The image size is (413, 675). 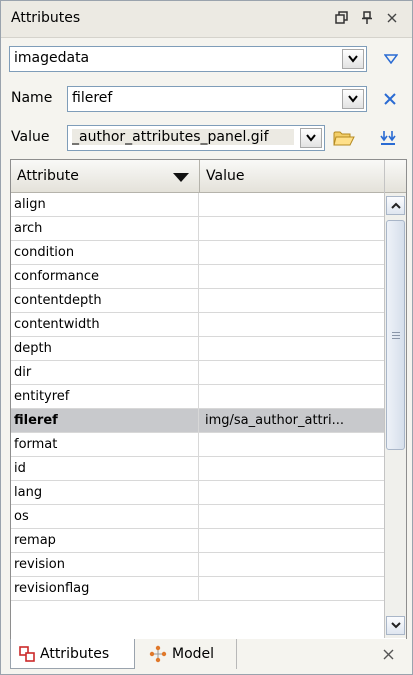 I want to click on attribute-name-cell: dir, so click(x=105, y=372).